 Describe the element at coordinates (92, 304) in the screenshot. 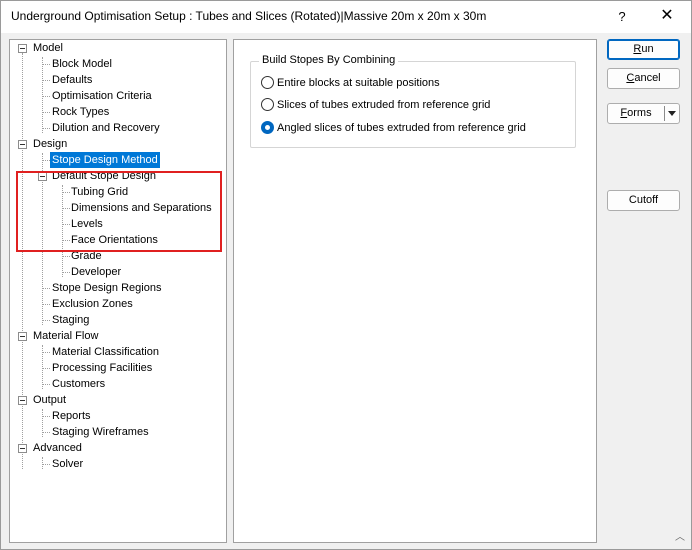

I see `tree-item-exclusion-zones: Exclusion Zones` at that location.